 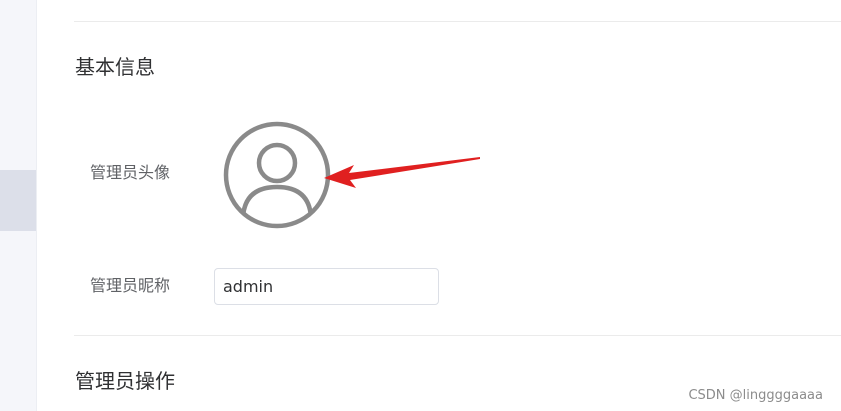 What do you see at coordinates (457, 21) in the screenshot?
I see `top-divider` at bounding box center [457, 21].